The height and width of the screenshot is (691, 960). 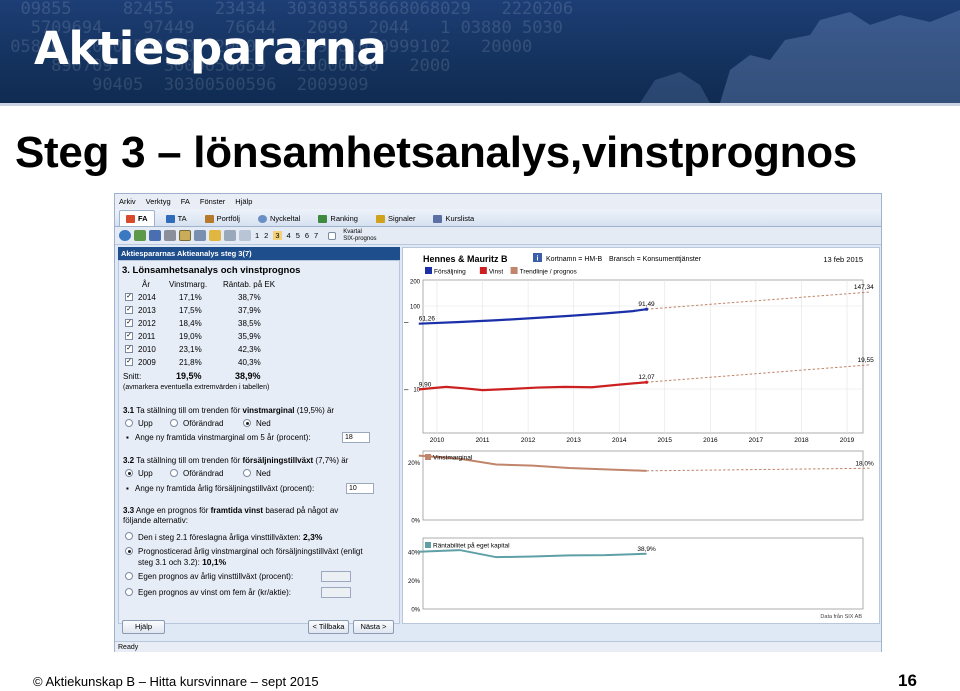 What do you see at coordinates (646, 377) in the screenshot?
I see `data-label: 12,07` at bounding box center [646, 377].